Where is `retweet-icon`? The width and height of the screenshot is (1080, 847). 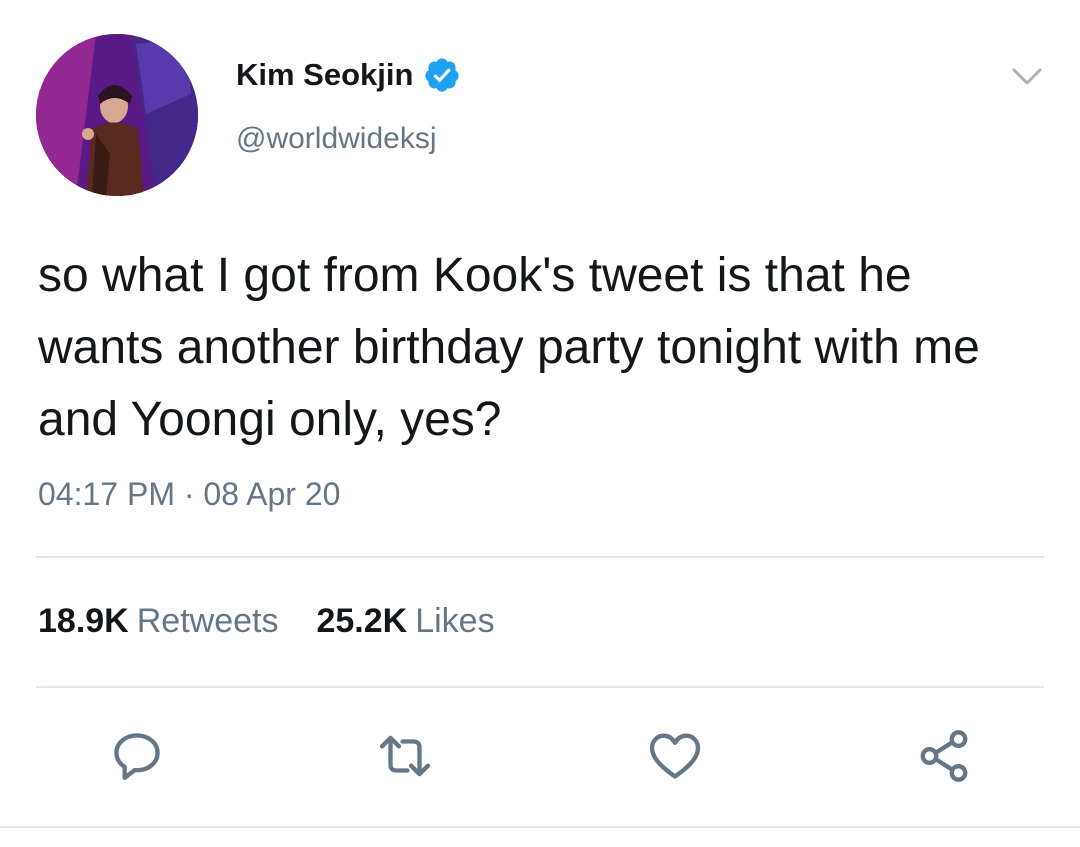 retweet-icon is located at coordinates (405, 756).